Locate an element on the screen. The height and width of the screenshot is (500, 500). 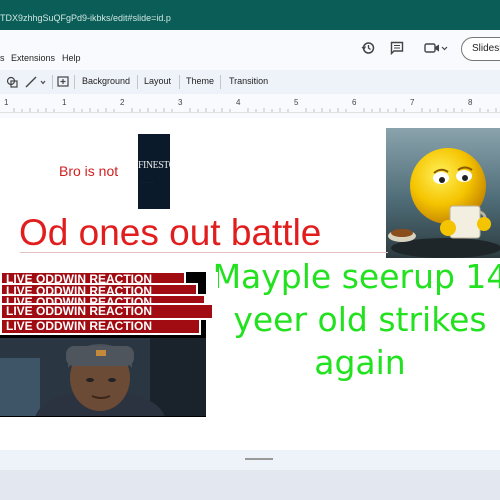
ruler-number: 2 is located at coordinates (122, 102).